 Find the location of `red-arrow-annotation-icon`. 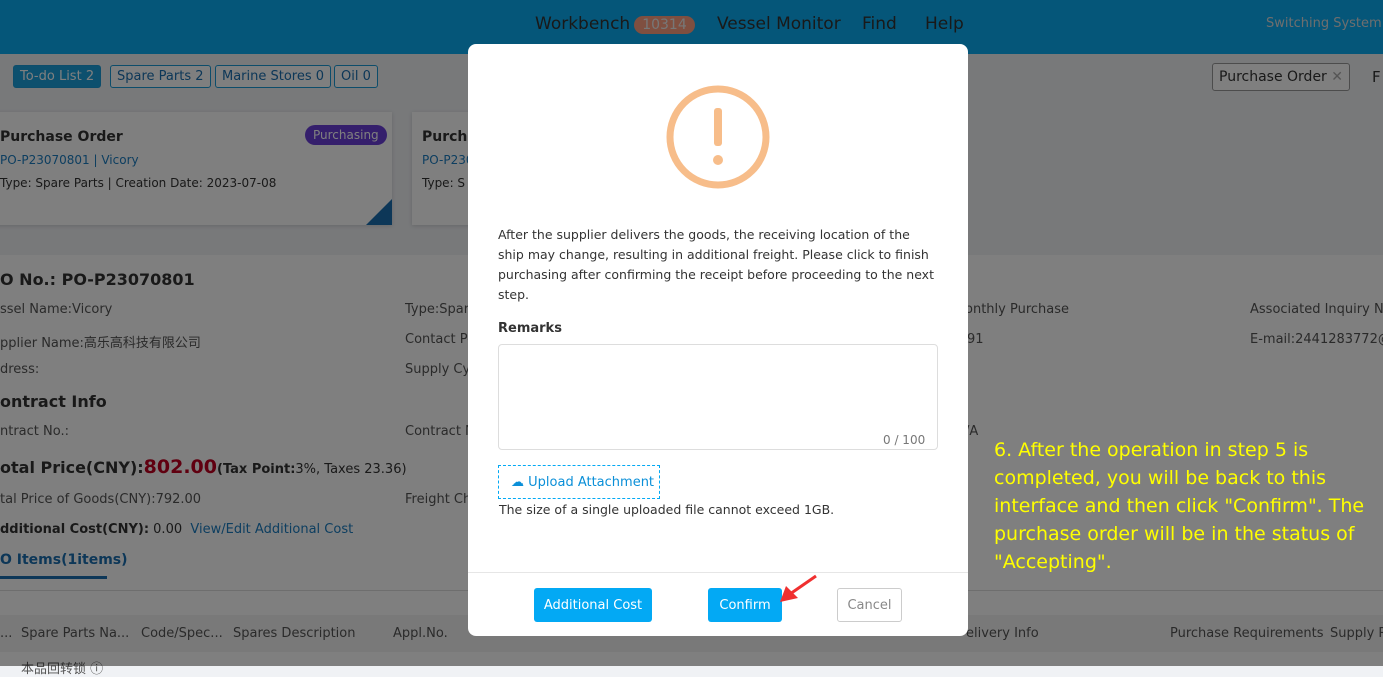

red-arrow-annotation-icon is located at coordinates (798, 588).